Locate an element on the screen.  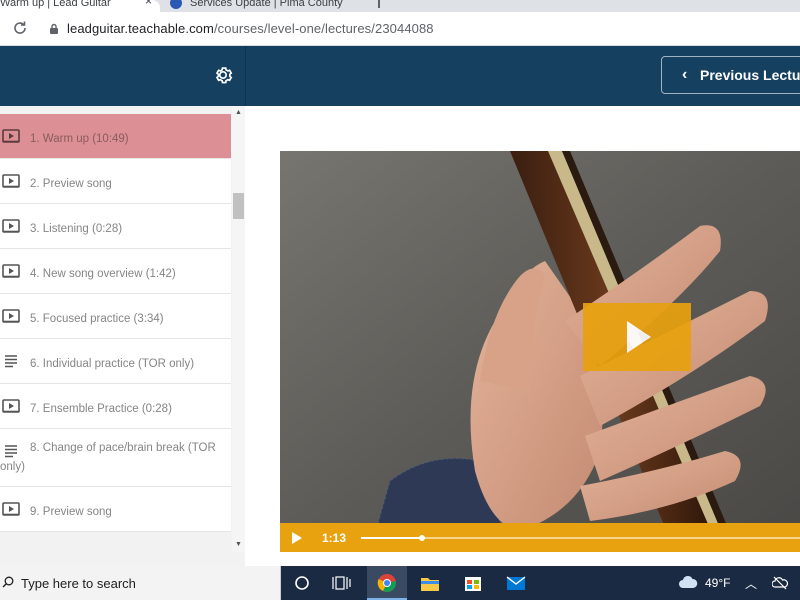
lecture-title: 7. Ensemble Practice (0:28) is located at coordinates (101, 409).